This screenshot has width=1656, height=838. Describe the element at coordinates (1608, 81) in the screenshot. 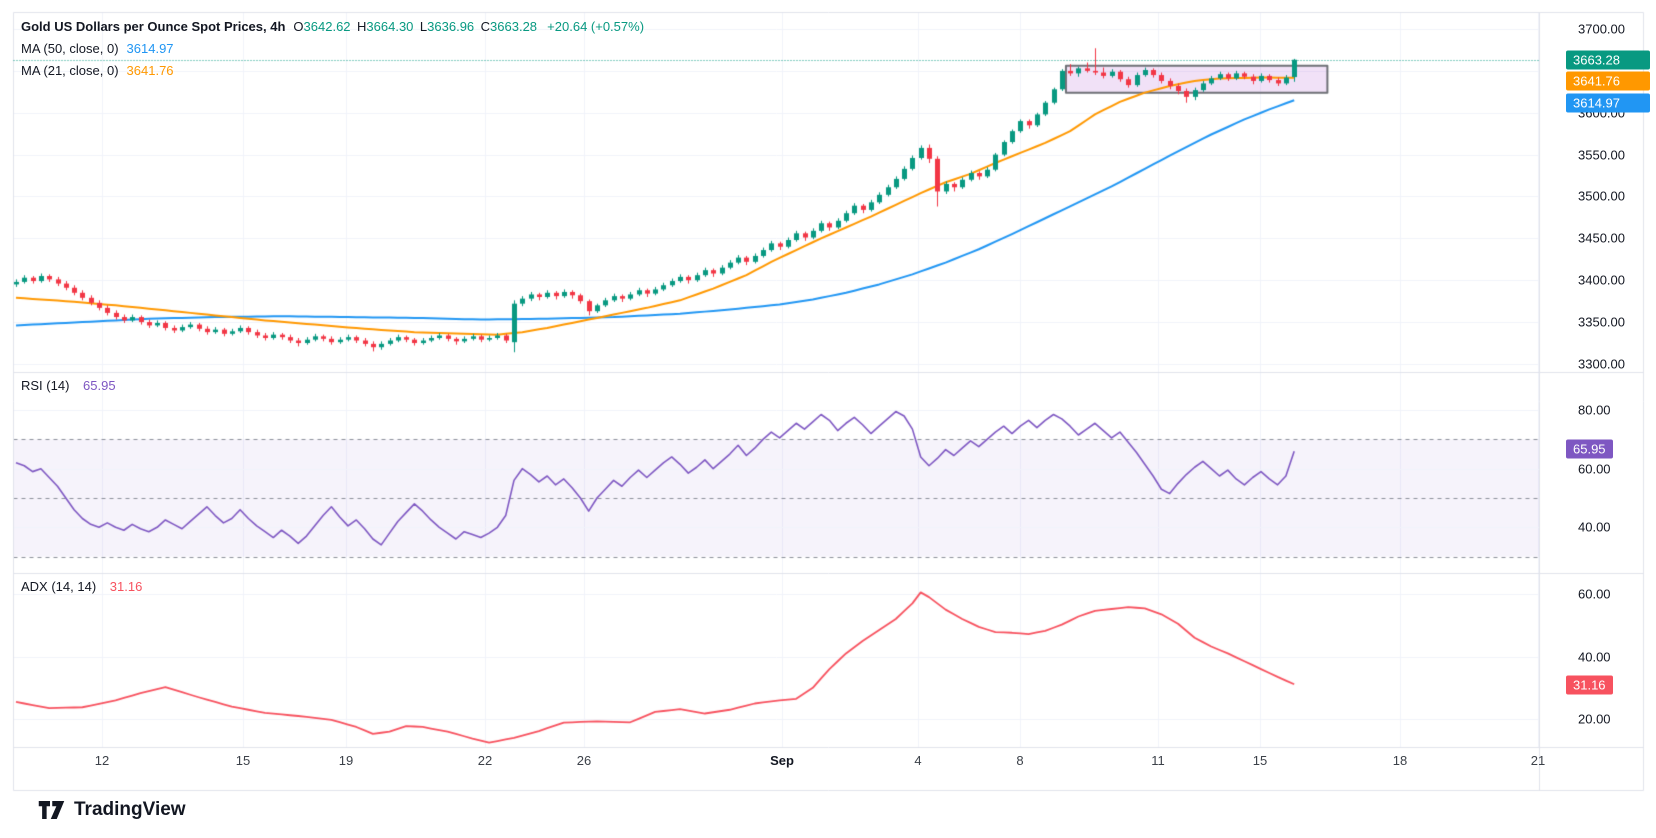

I see `price-badge: 3641.76` at that location.